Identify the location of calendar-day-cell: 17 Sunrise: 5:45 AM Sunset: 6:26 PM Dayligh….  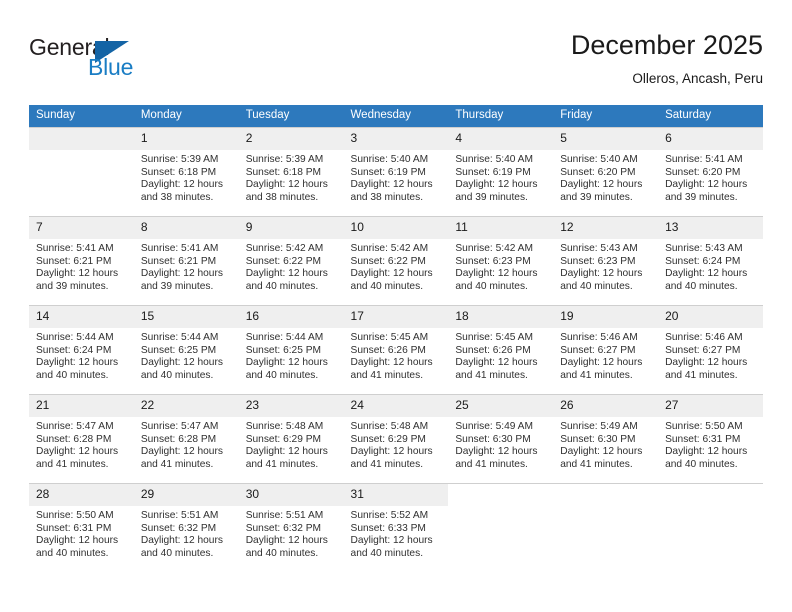
(396, 350).